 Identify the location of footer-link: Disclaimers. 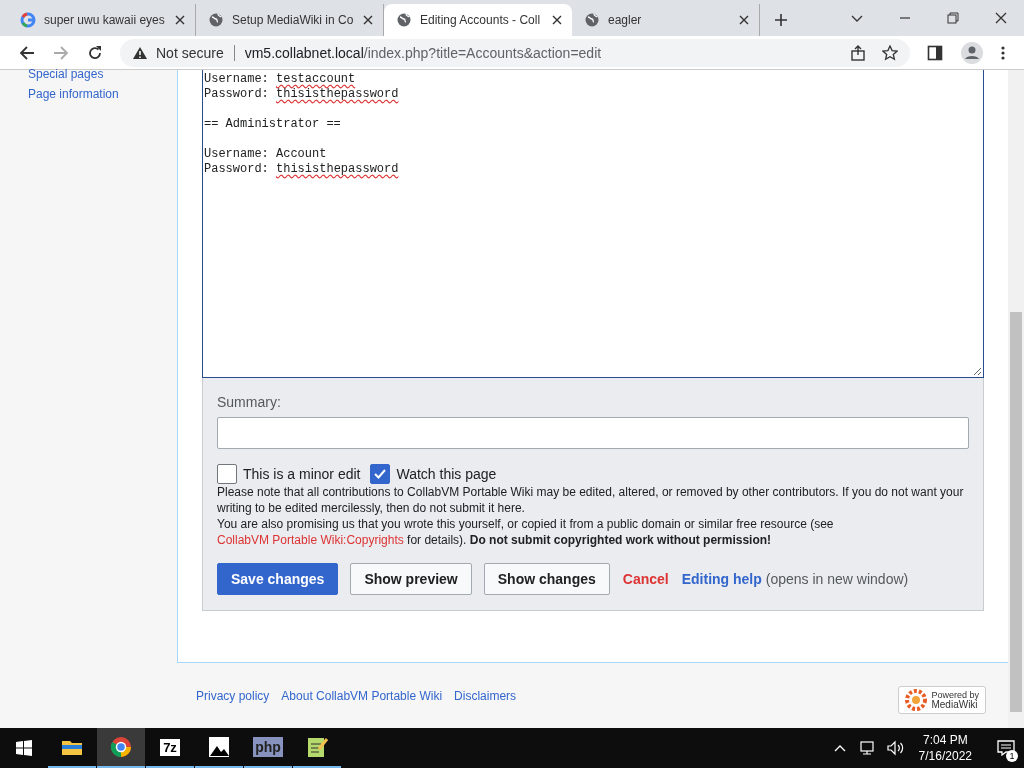
(485, 695).